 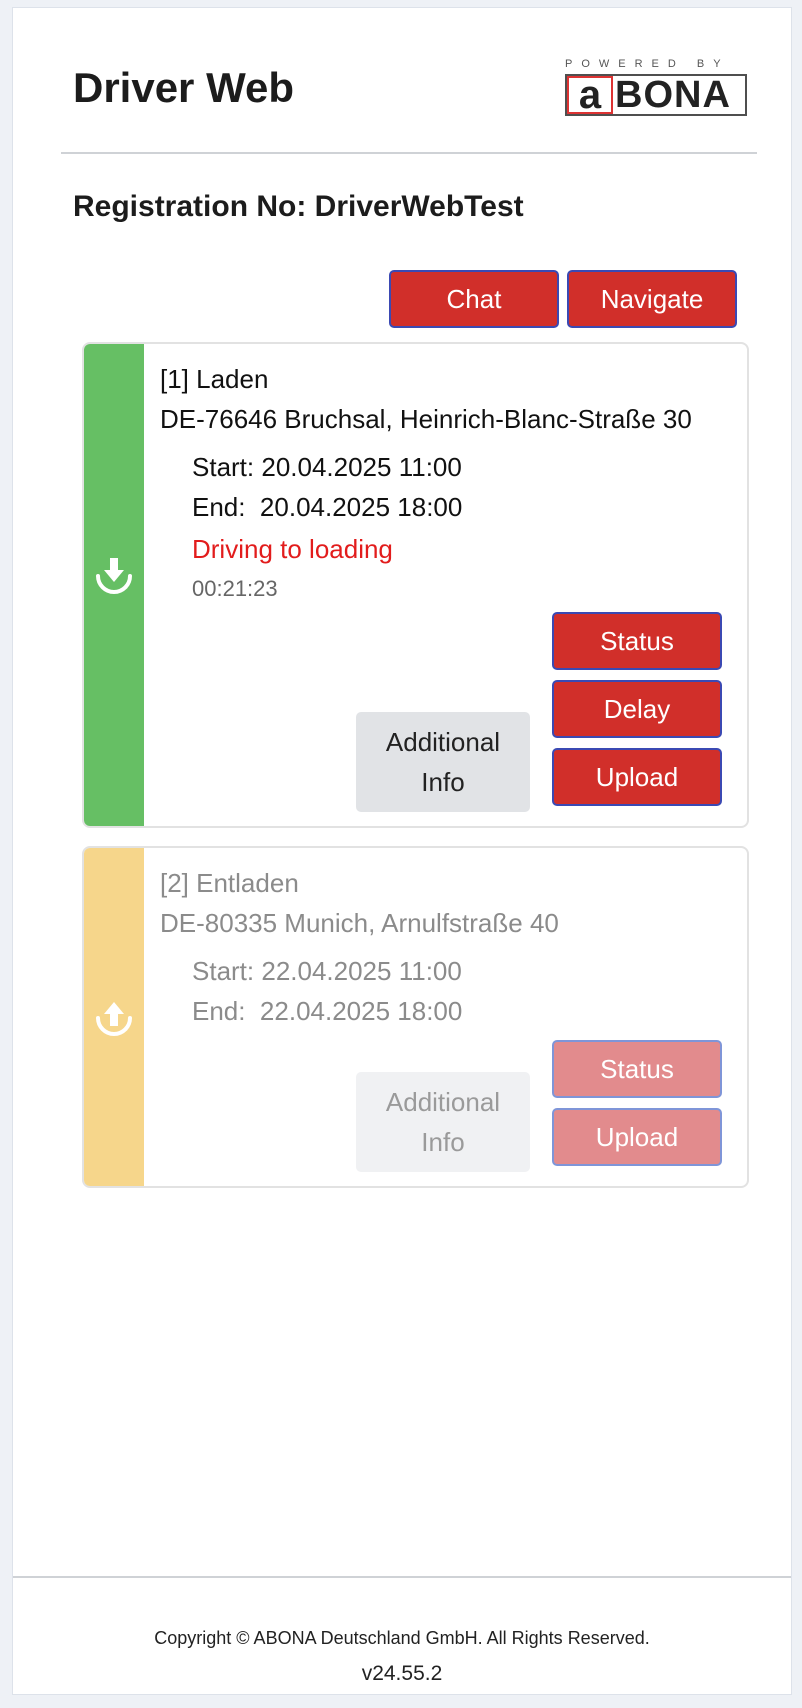 I want to click on stop-status-text: Driving to loading, so click(x=292, y=549).